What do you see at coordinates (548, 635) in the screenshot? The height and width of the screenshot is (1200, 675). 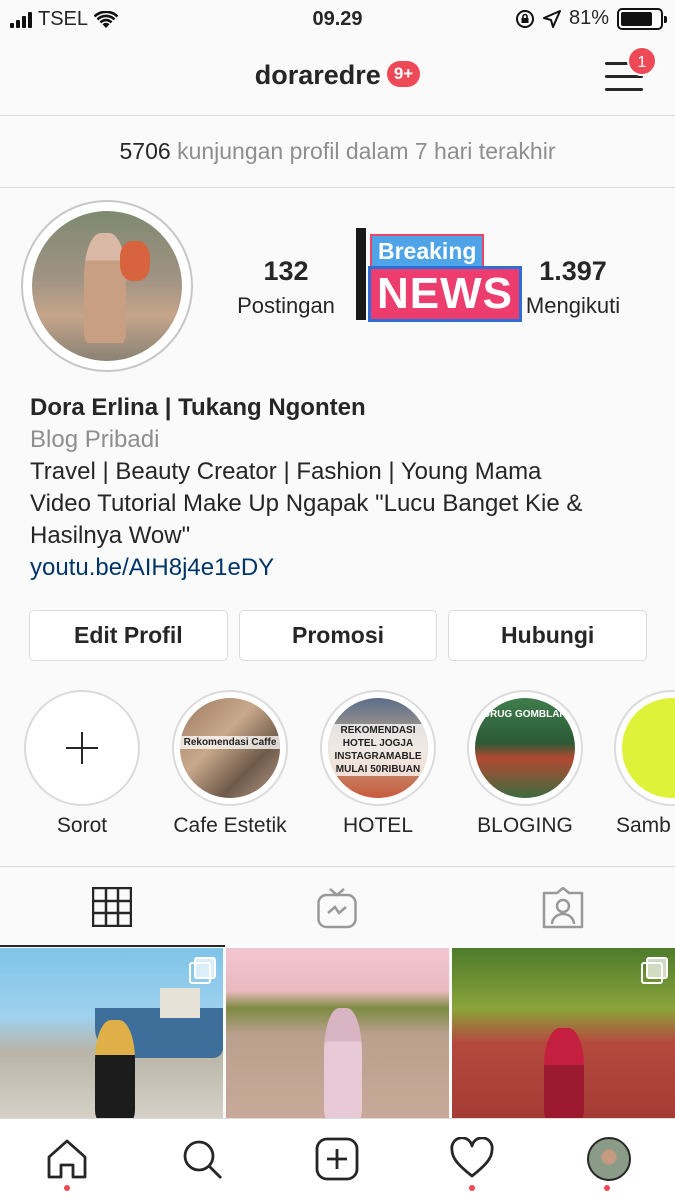 I see `contact-button: Hubungi` at bounding box center [548, 635].